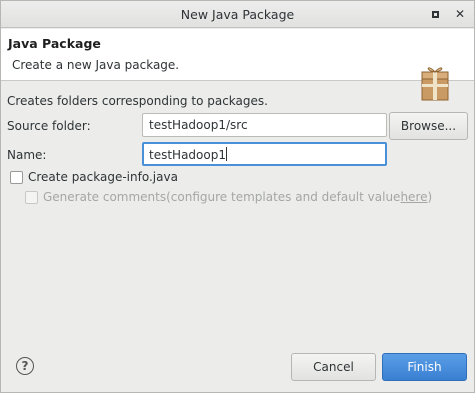 This screenshot has width=475, height=393. I want to click on close-button: ✕, so click(460, 14).